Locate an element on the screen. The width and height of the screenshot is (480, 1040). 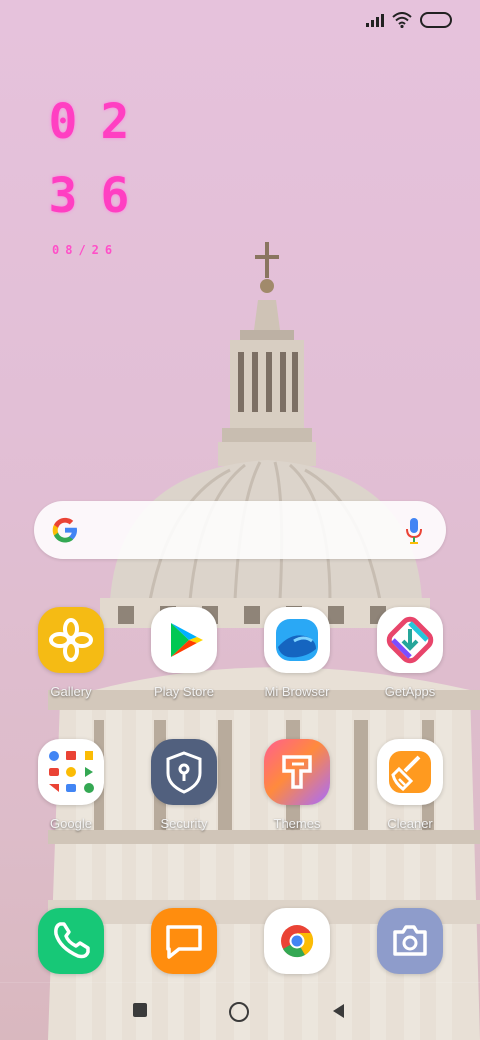
app-label: Security is located at coordinates (184, 823).